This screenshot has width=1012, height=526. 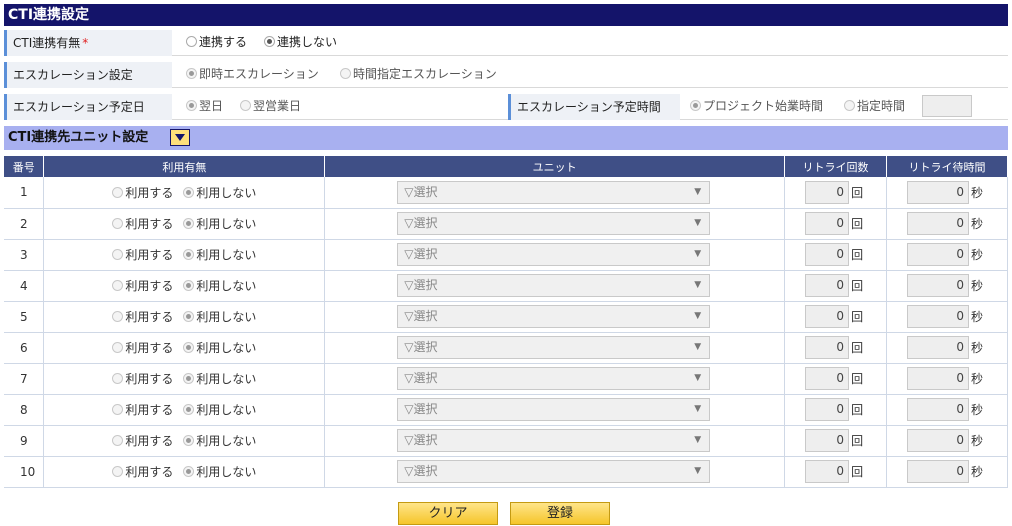 What do you see at coordinates (78, 137) in the screenshot?
I see `unit-section-title: CTI連携先ユニット設定` at bounding box center [78, 137].